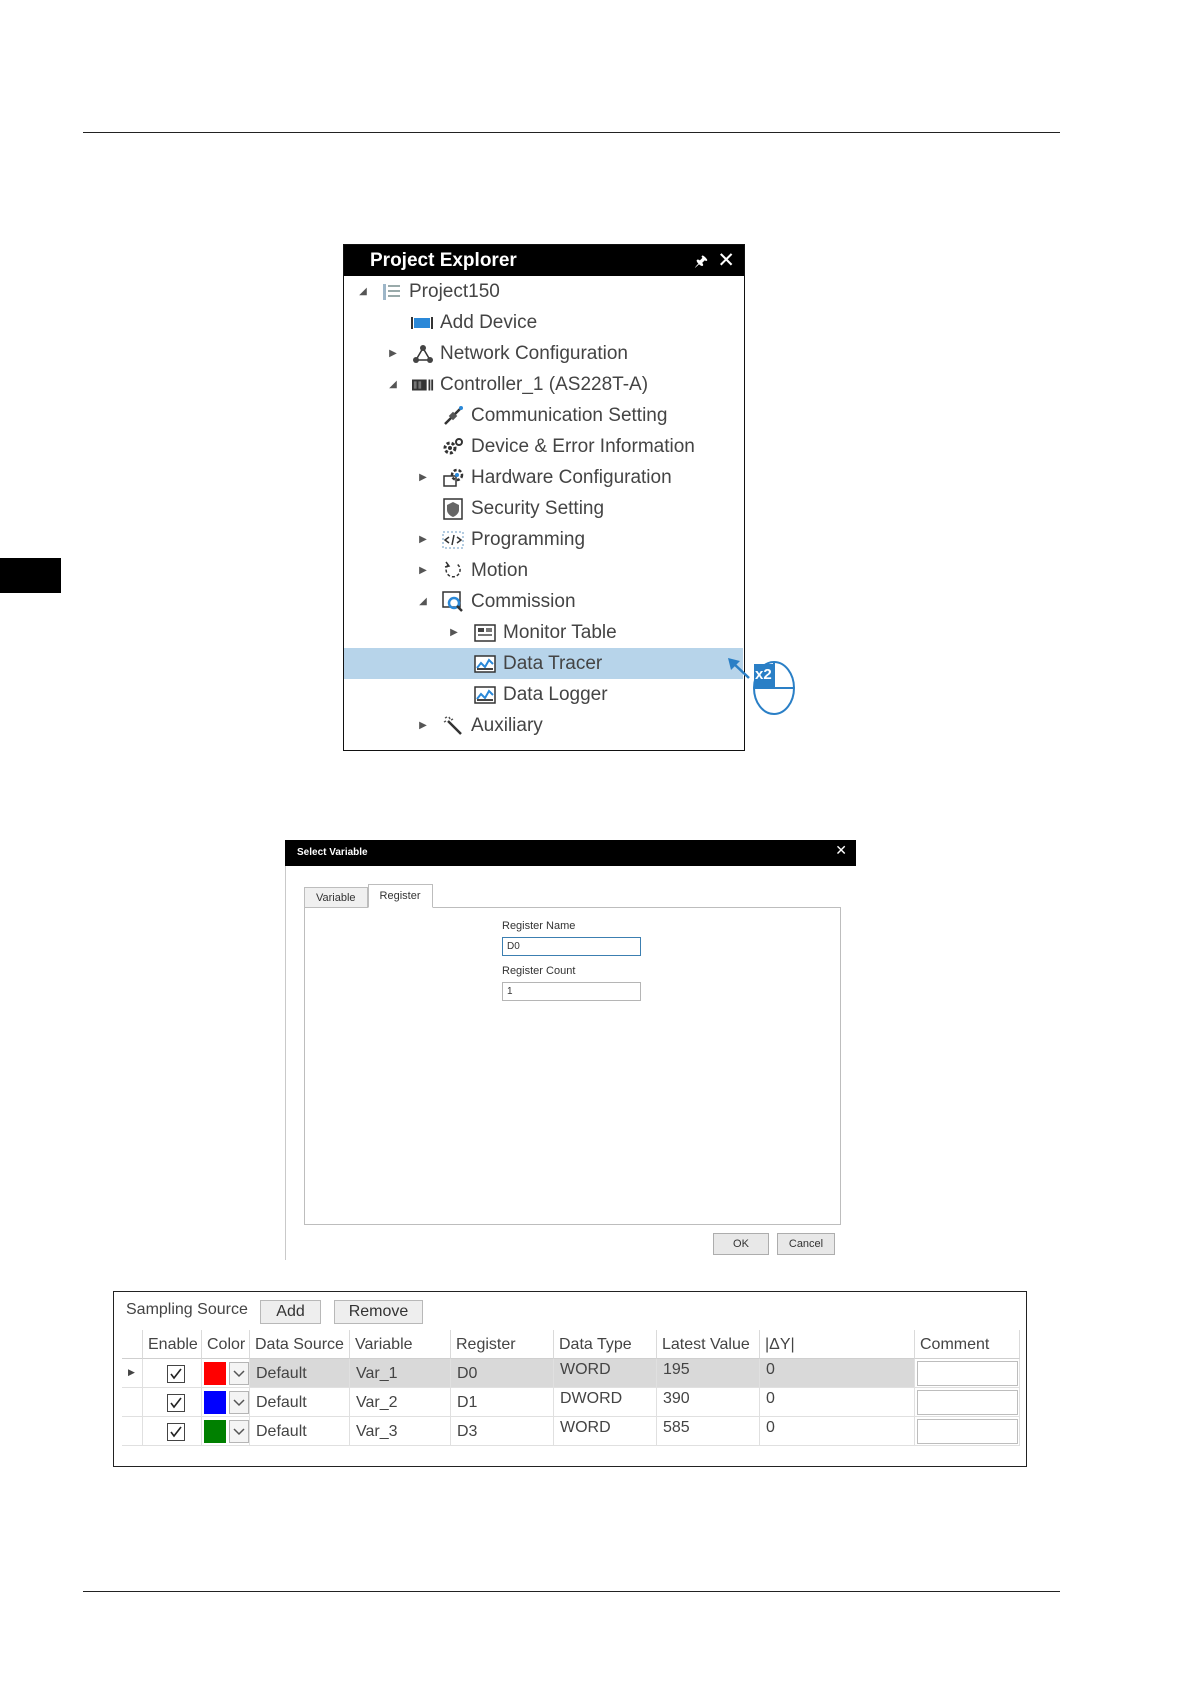  Describe the element at coordinates (502, 1373) in the screenshot. I see `register-cell: D0` at that location.